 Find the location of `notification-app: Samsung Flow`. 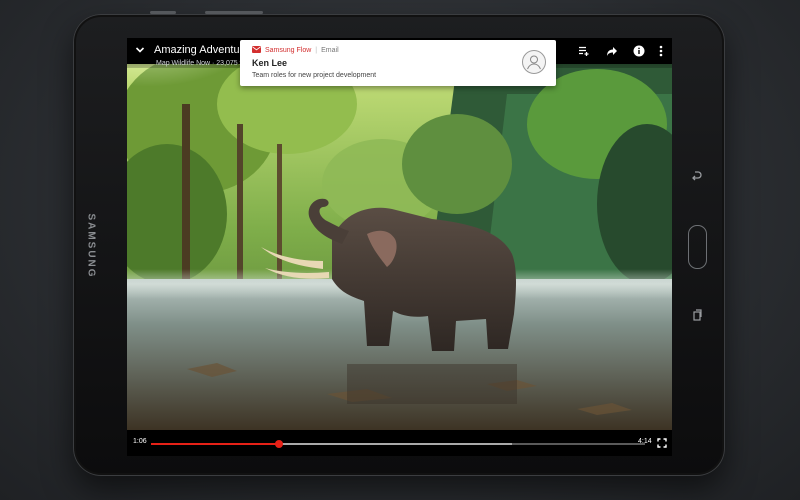

notification-app: Samsung Flow is located at coordinates (288, 50).